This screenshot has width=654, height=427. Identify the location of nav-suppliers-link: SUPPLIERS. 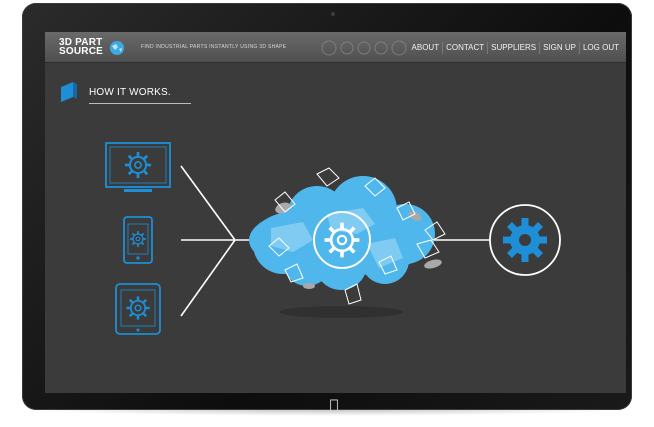
(513, 47).